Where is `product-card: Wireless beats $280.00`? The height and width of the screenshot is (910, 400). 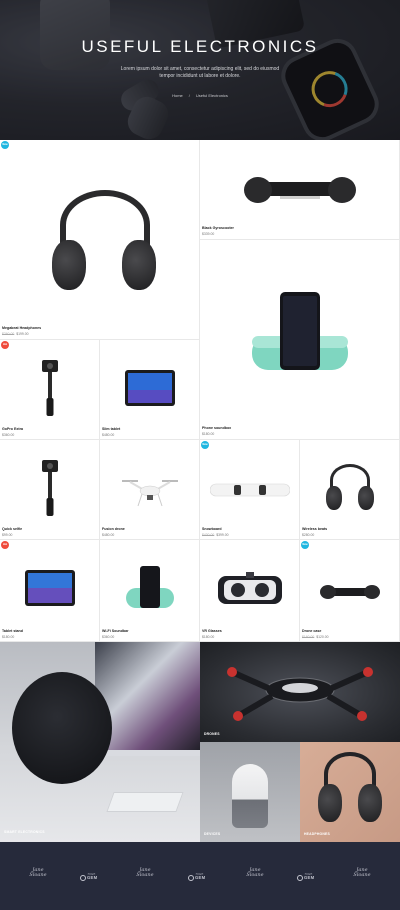
product-card: Wireless beats $280.00 is located at coordinates (350, 490).